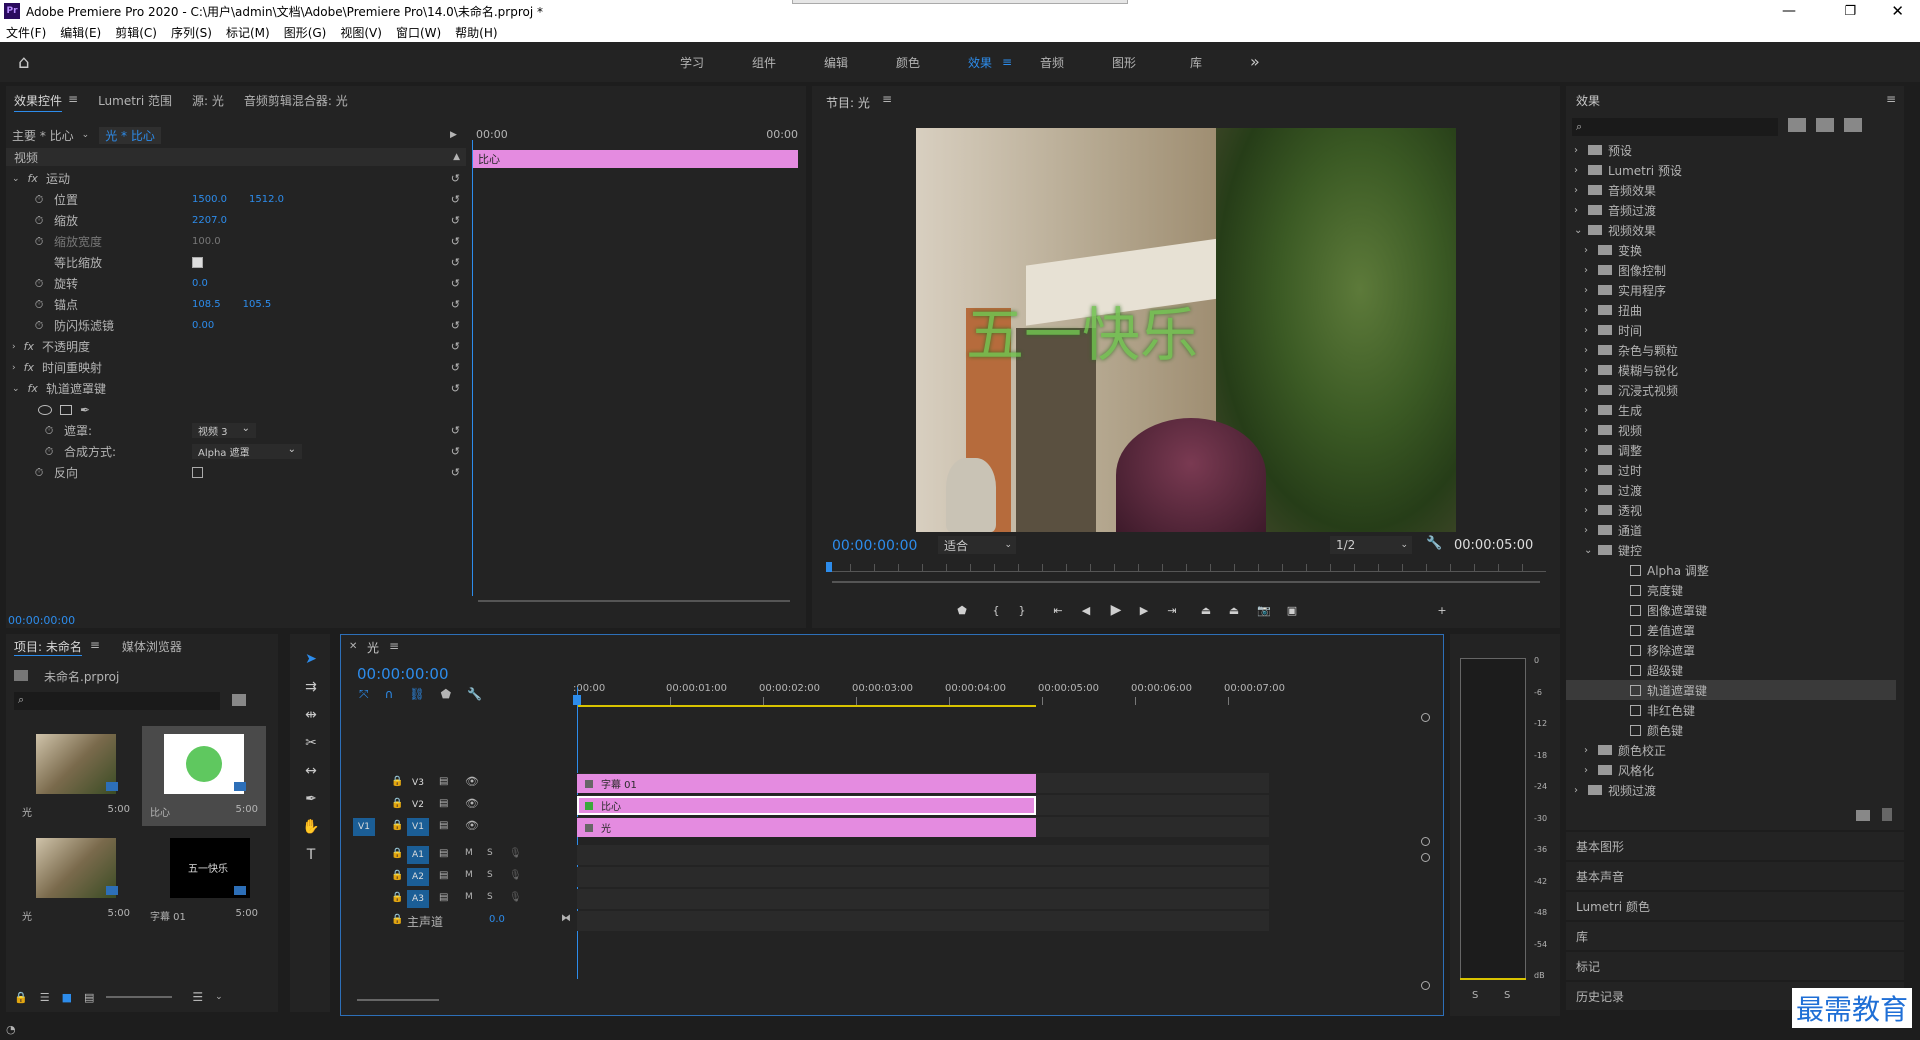  I want to click on close-tab-icon: ✕, so click(353, 646).